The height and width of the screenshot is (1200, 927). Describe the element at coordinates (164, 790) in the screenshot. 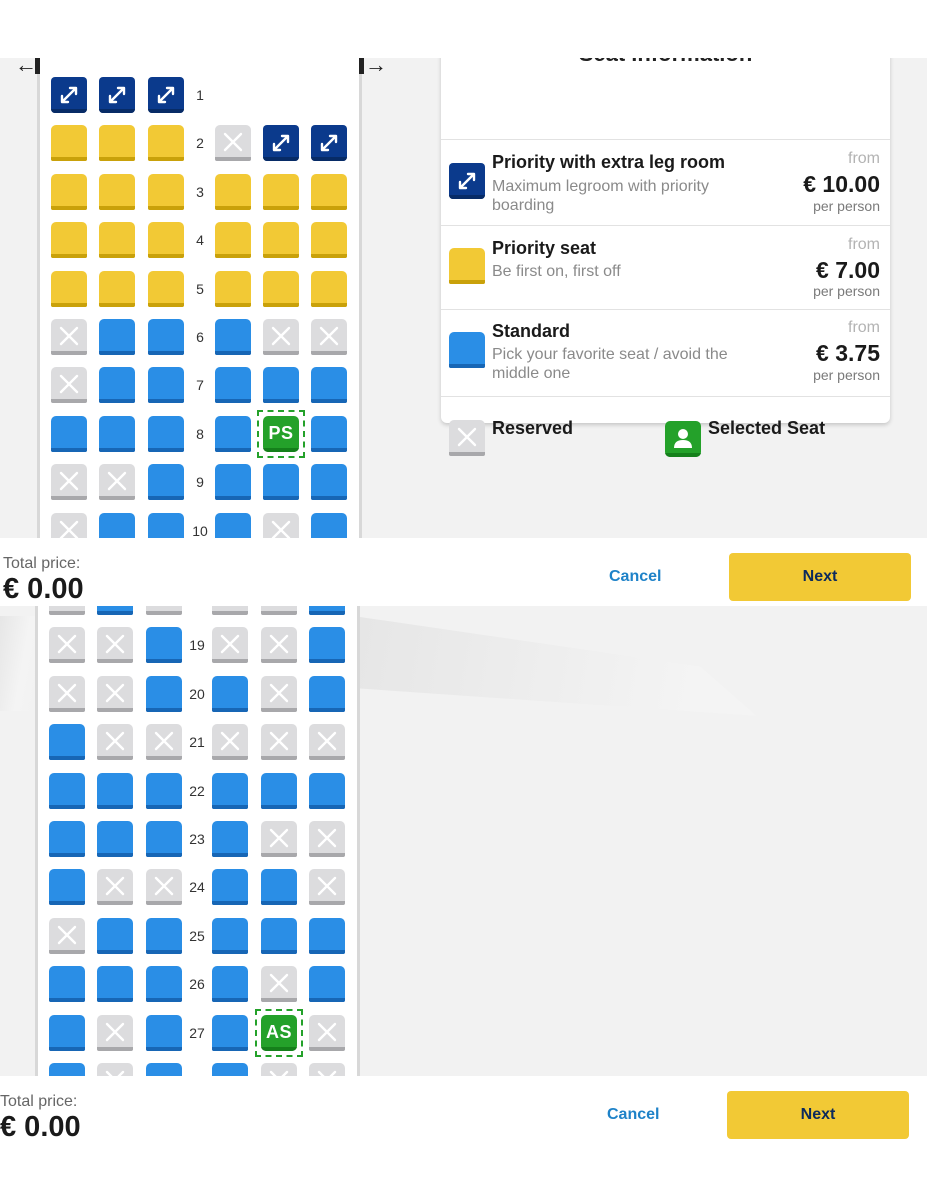

I see `seat-22C` at that location.